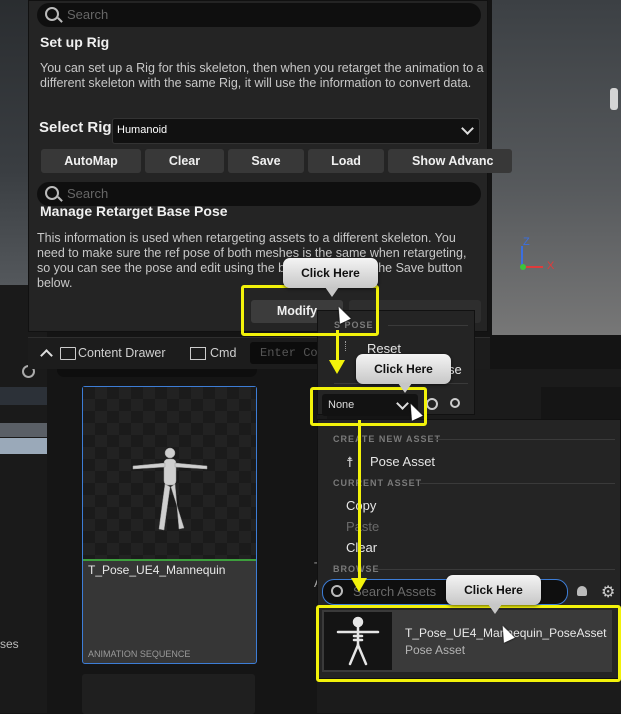 This screenshot has width=621, height=714. What do you see at coordinates (198, 353) in the screenshot?
I see `terminal-icon` at bounding box center [198, 353].